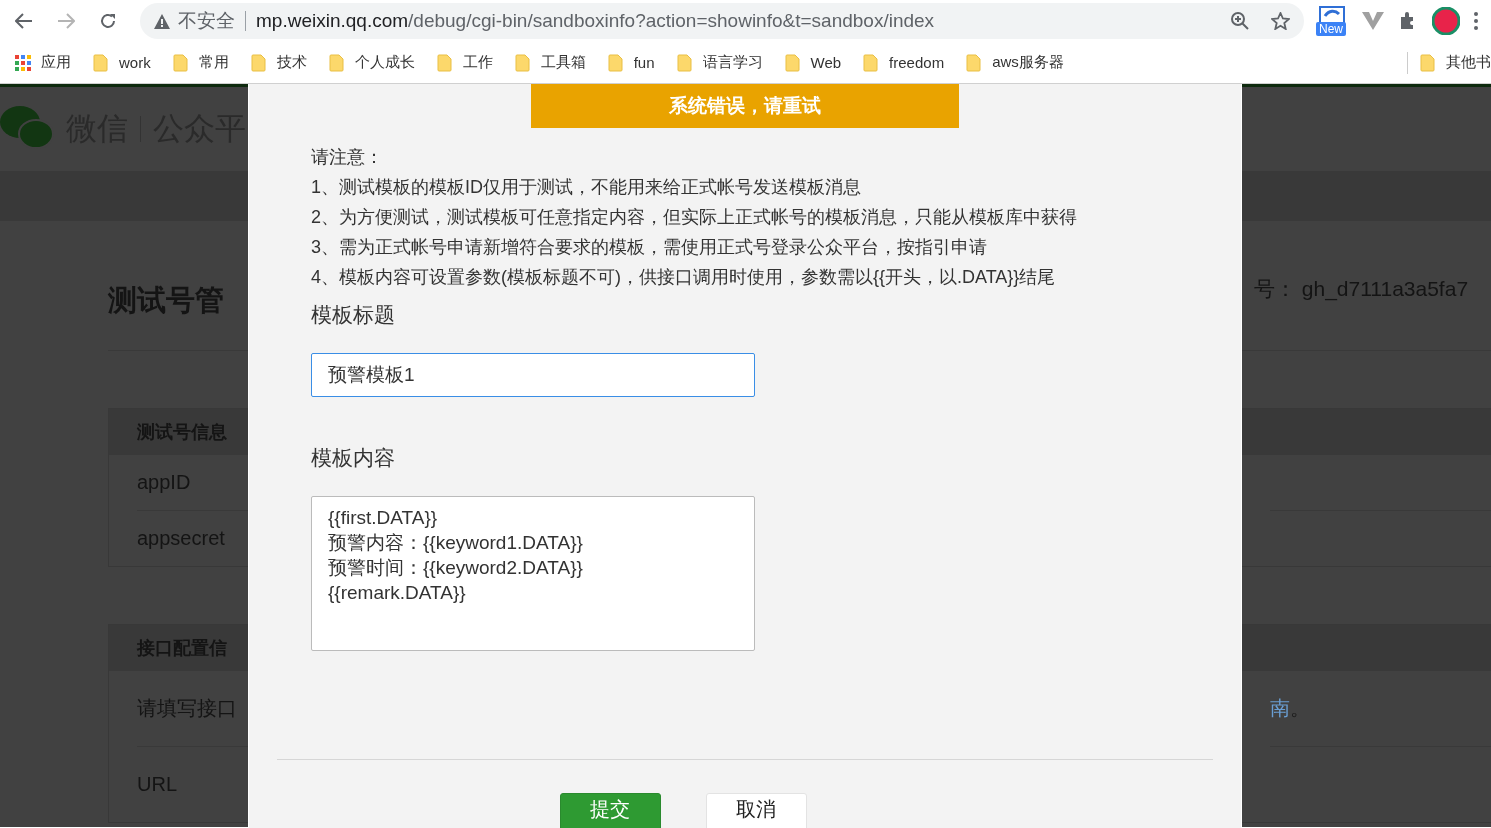 This screenshot has width=1491, height=828. What do you see at coordinates (745, 106) in the screenshot?
I see `error-banner: 系统错误，请重试` at bounding box center [745, 106].